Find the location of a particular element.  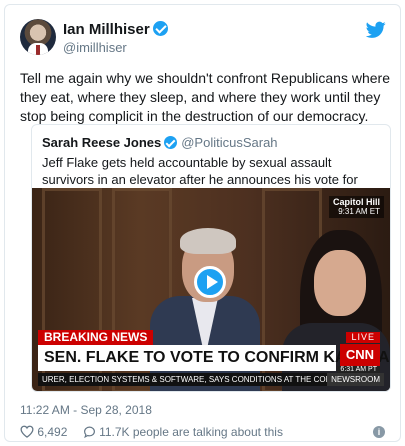

live-label: LIVE is located at coordinates (363, 337).